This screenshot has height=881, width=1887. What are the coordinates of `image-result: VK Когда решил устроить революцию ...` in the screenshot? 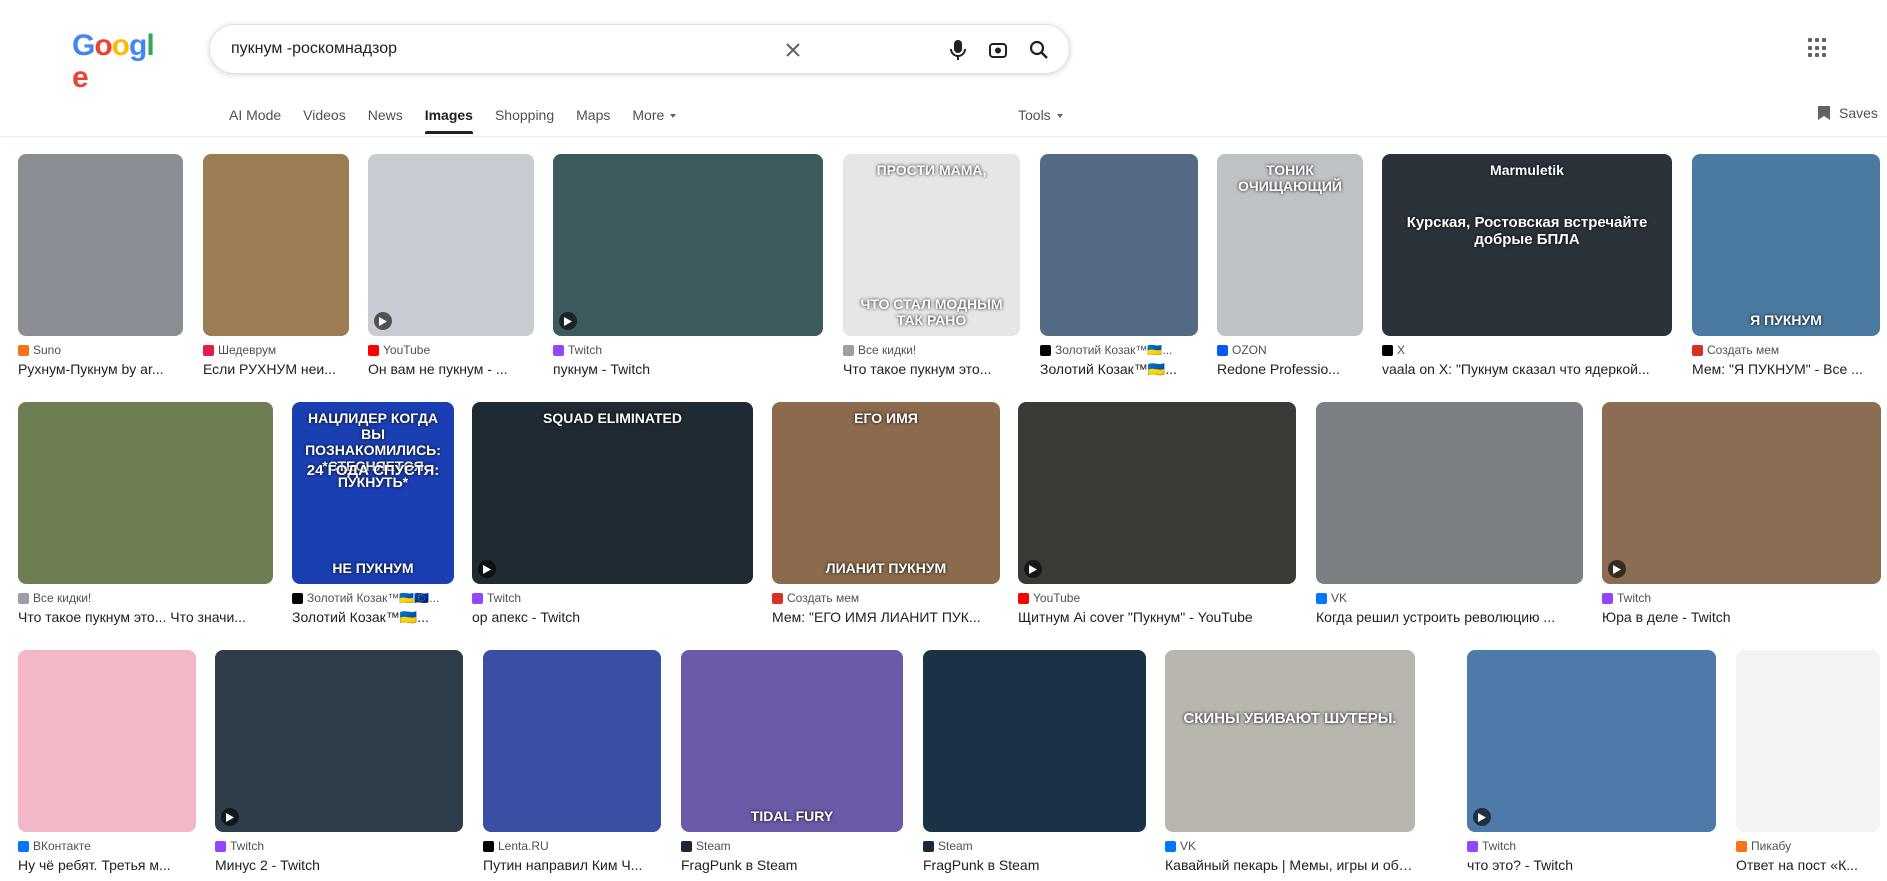 It's located at (1449, 513).